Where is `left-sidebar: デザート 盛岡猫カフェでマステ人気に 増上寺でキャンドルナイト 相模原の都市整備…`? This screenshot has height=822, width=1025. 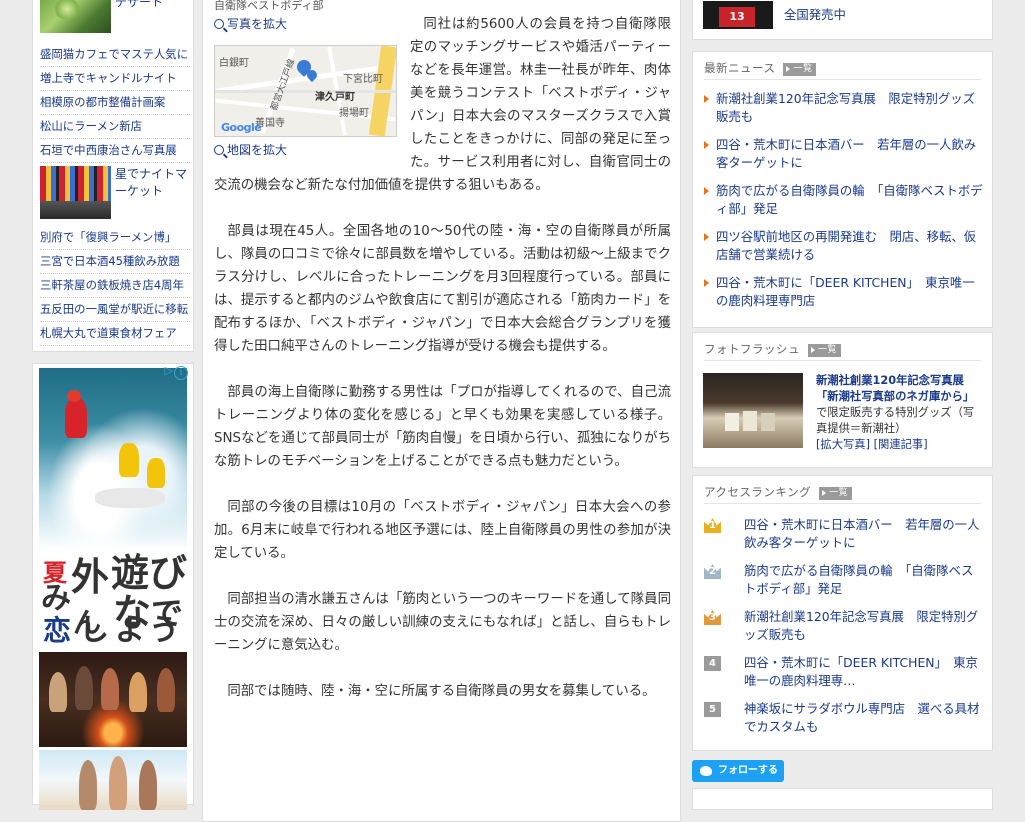
left-sidebar: デザート 盛岡猫カフェでマステ人気に 増上寺でキャンドルナイト 相模原の都市整備… is located at coordinates (113, 176).